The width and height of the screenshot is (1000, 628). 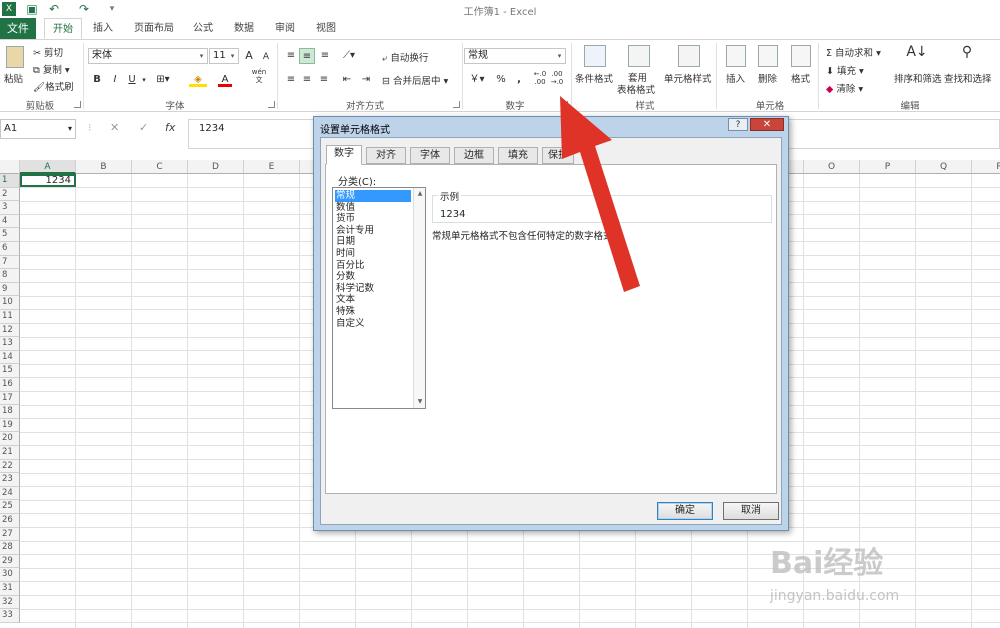 What do you see at coordinates (968, 78) in the screenshot?
I see `find-select-button: 查找和选择` at bounding box center [968, 78].